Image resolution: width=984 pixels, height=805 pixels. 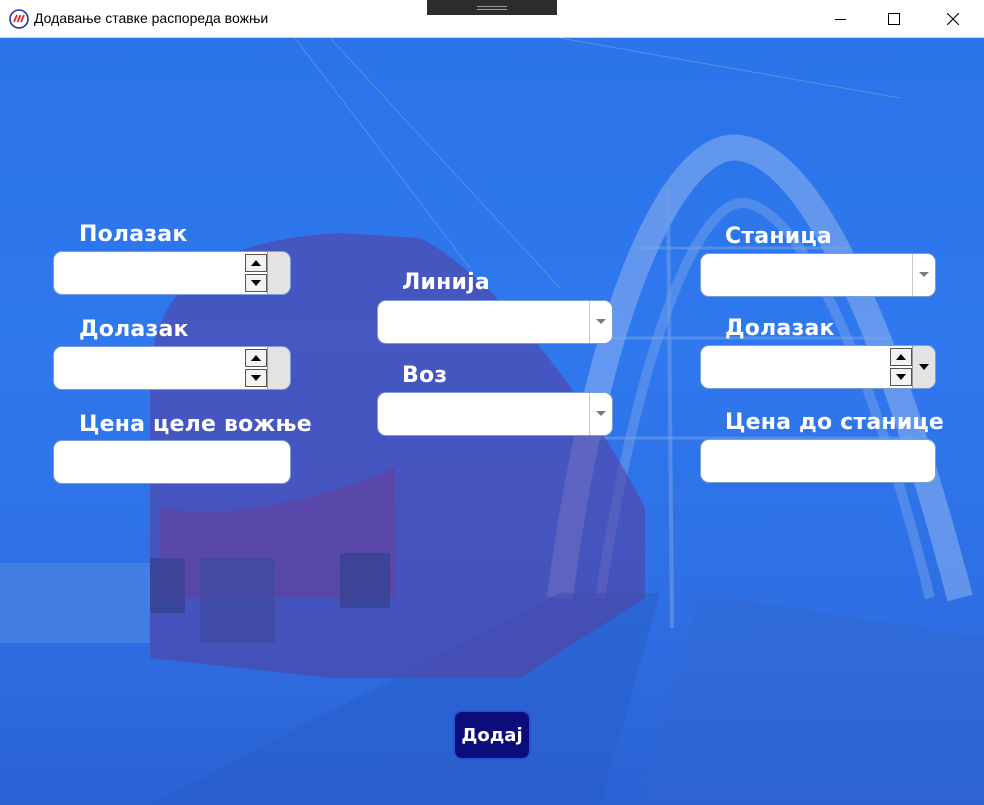 I want to click on minimize-icon, so click(x=840, y=19).